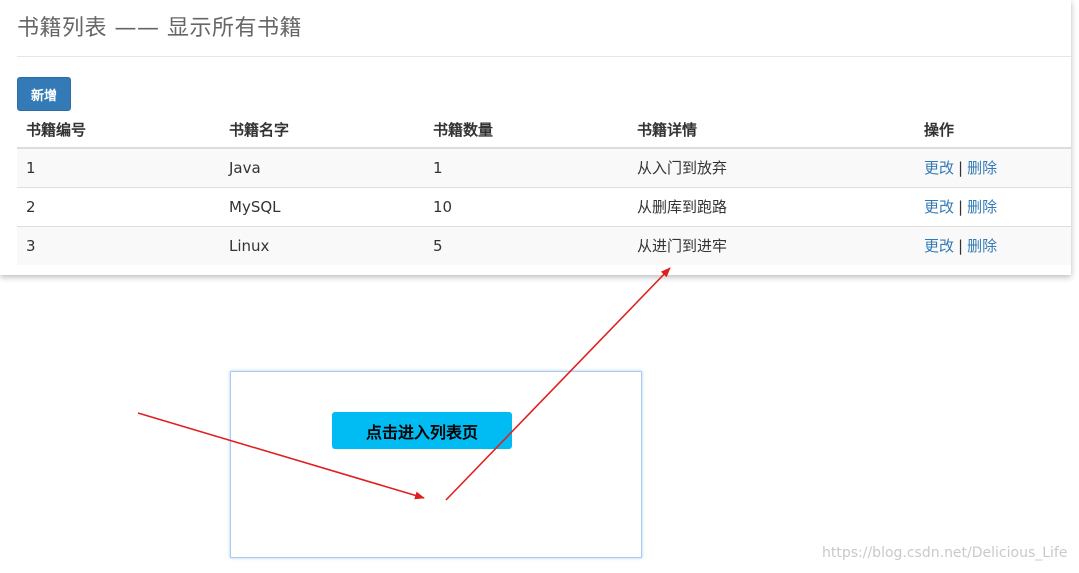 This screenshot has height=573, width=1079. I want to click on annotation-arrow-to-button, so click(281, 456).